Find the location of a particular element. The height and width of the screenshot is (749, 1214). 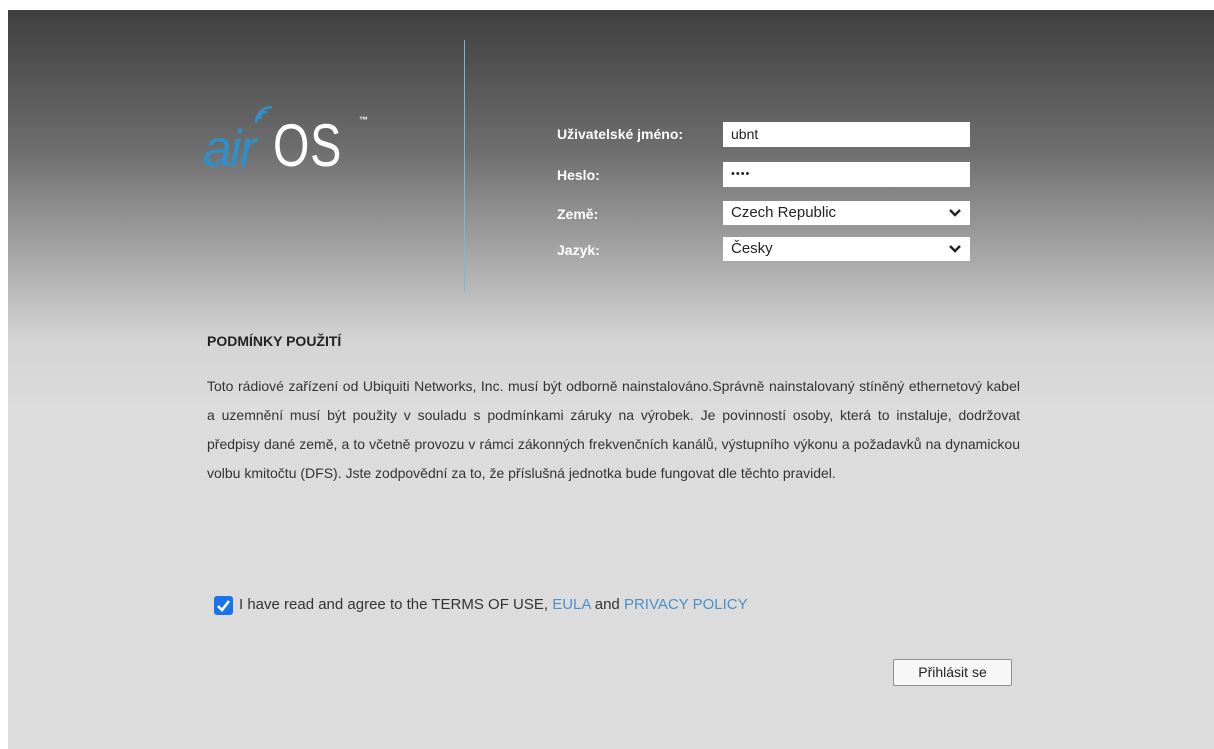

divider-line is located at coordinates (464, 166).